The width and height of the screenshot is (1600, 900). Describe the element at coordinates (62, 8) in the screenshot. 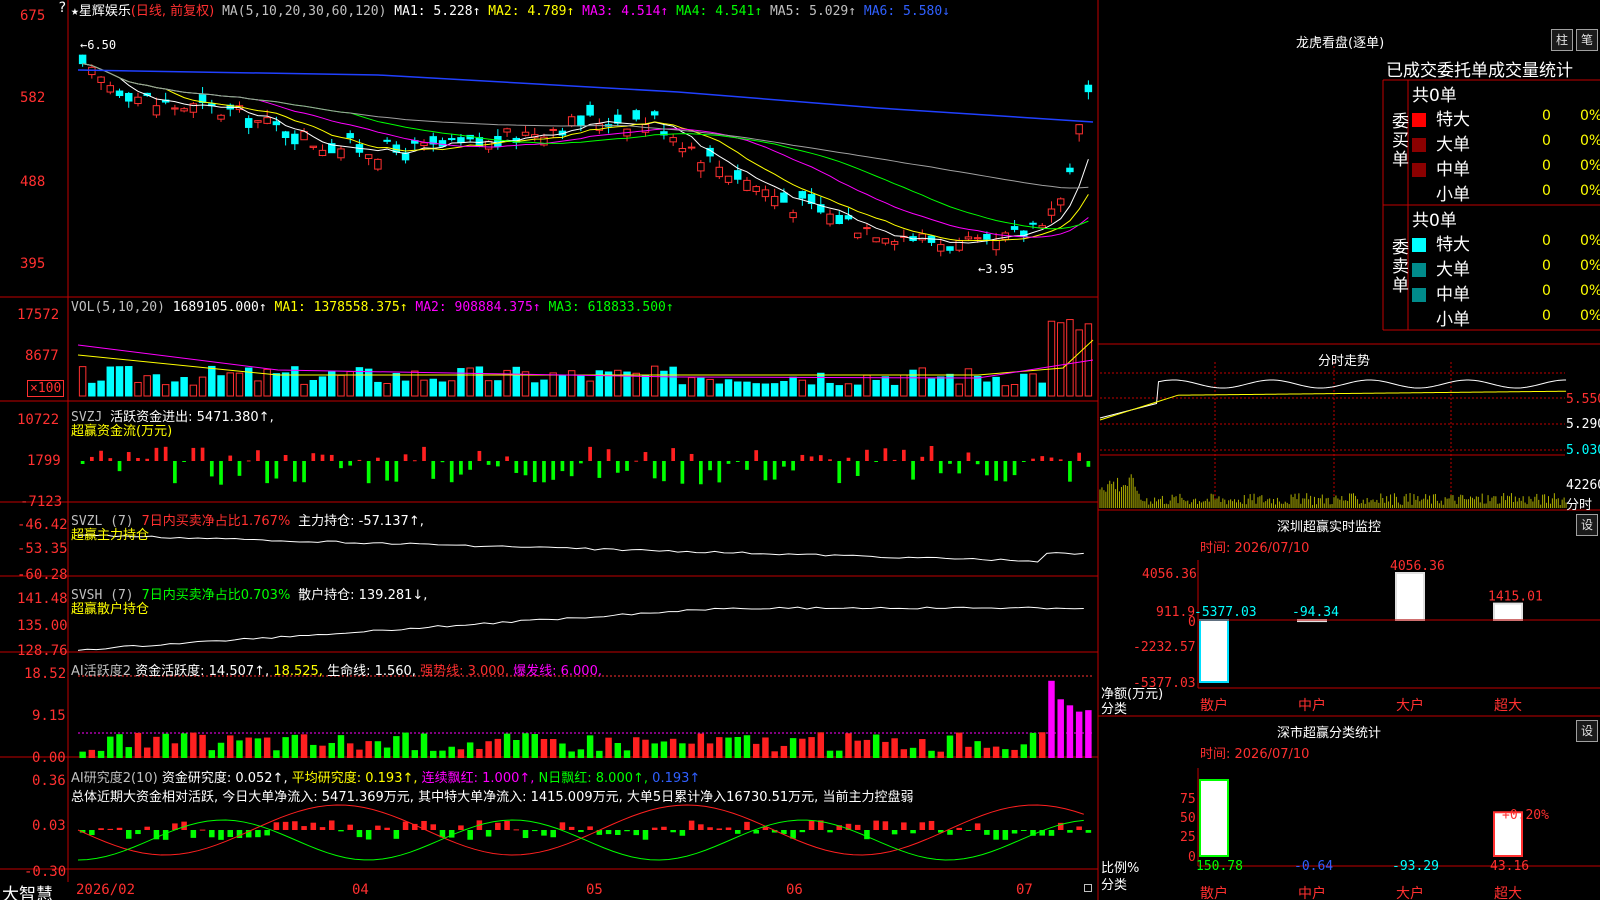

I see `settings-icon: ?` at that location.